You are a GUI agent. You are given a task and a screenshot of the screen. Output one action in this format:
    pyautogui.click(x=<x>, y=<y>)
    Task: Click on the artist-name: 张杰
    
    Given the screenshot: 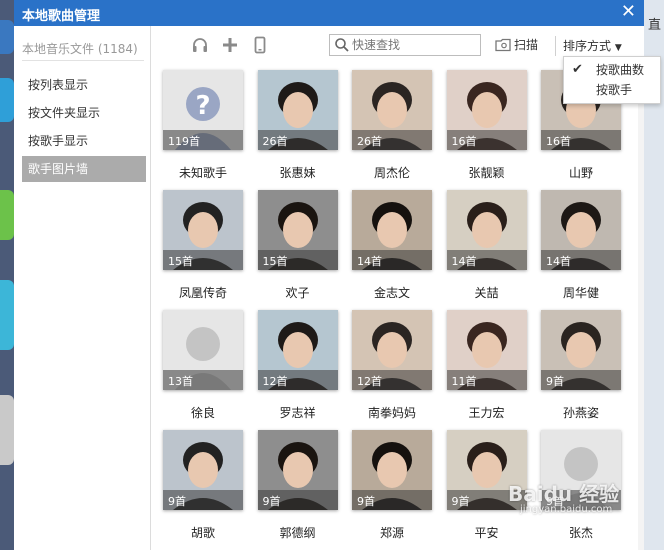 What is the action you would take?
    pyautogui.click(x=581, y=532)
    